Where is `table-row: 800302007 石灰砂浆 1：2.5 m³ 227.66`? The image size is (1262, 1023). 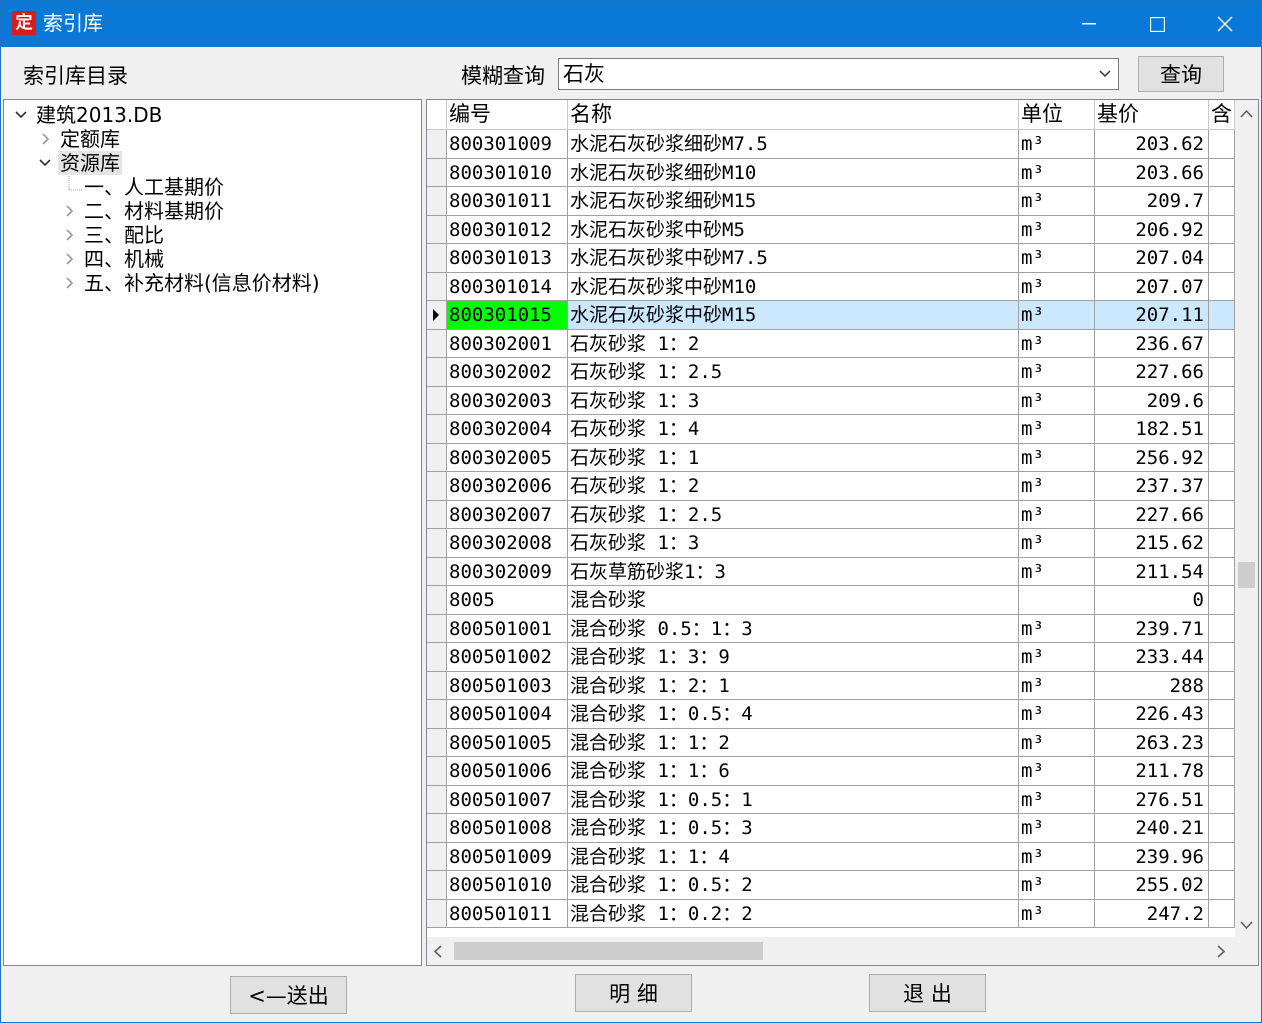
table-row: 800302007 石灰砂浆 1：2.5 m³ 227.66 is located at coordinates (831, 514).